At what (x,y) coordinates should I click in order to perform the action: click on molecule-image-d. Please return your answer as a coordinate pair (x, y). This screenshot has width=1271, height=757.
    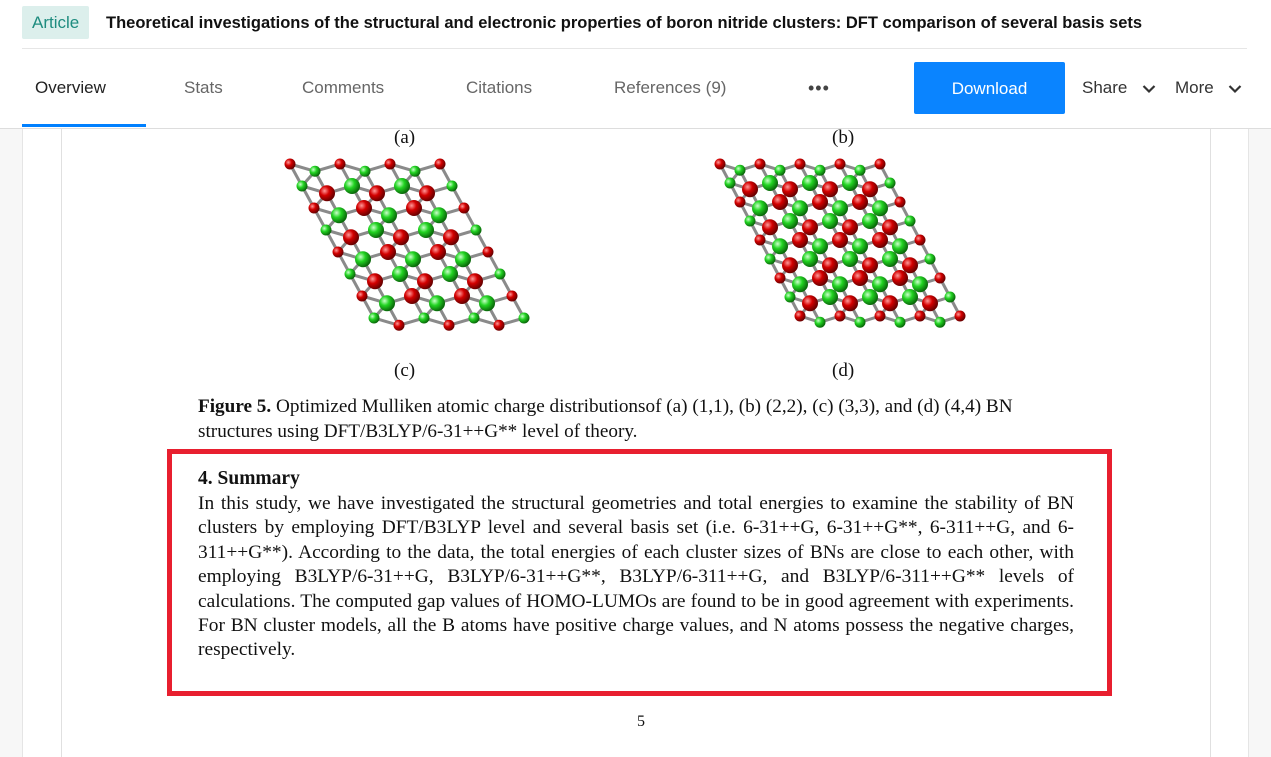
    Looking at the image, I should click on (840, 243).